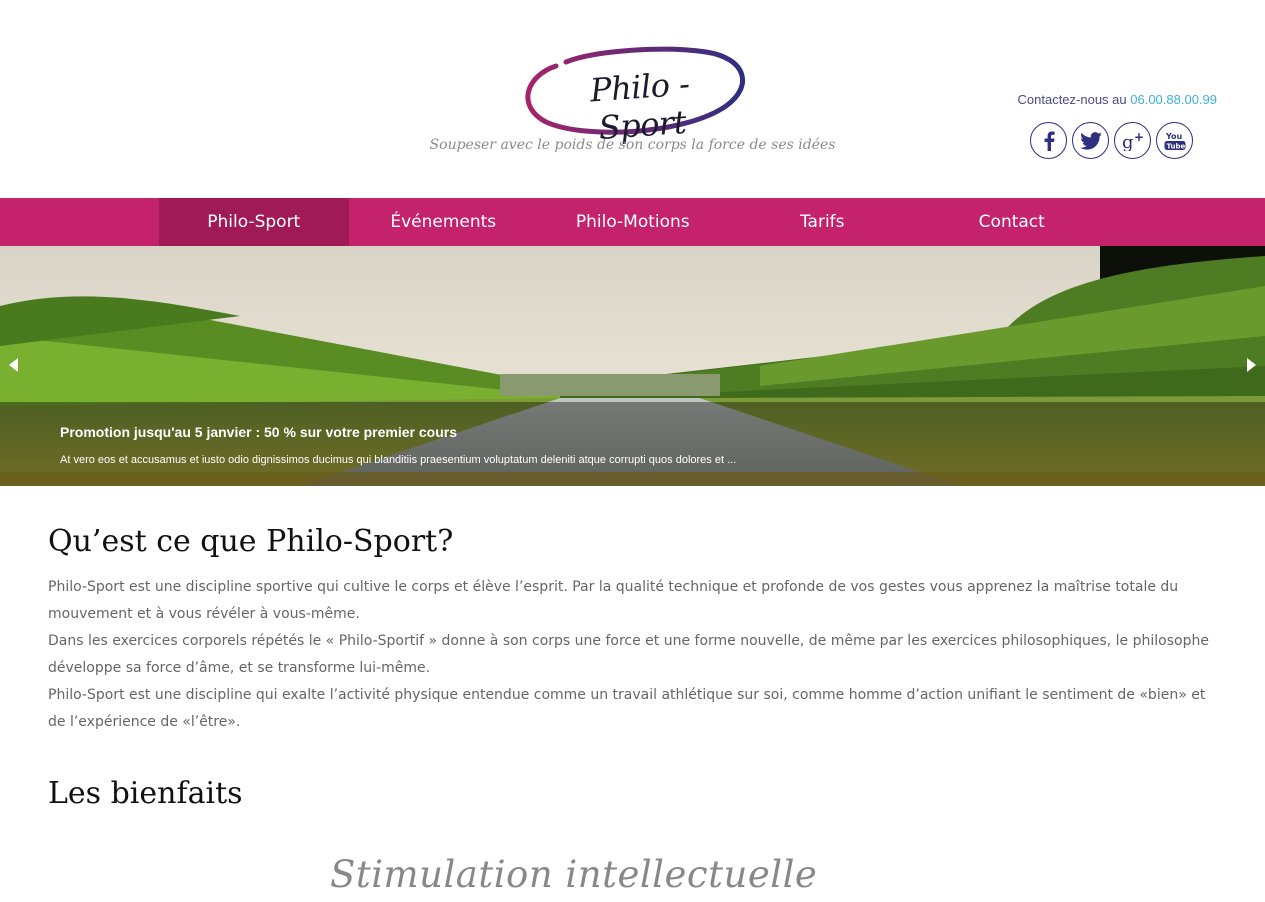 This screenshot has height=902, width=1265. What do you see at coordinates (1174, 136) in the screenshot?
I see `svg-text: You` at bounding box center [1174, 136].